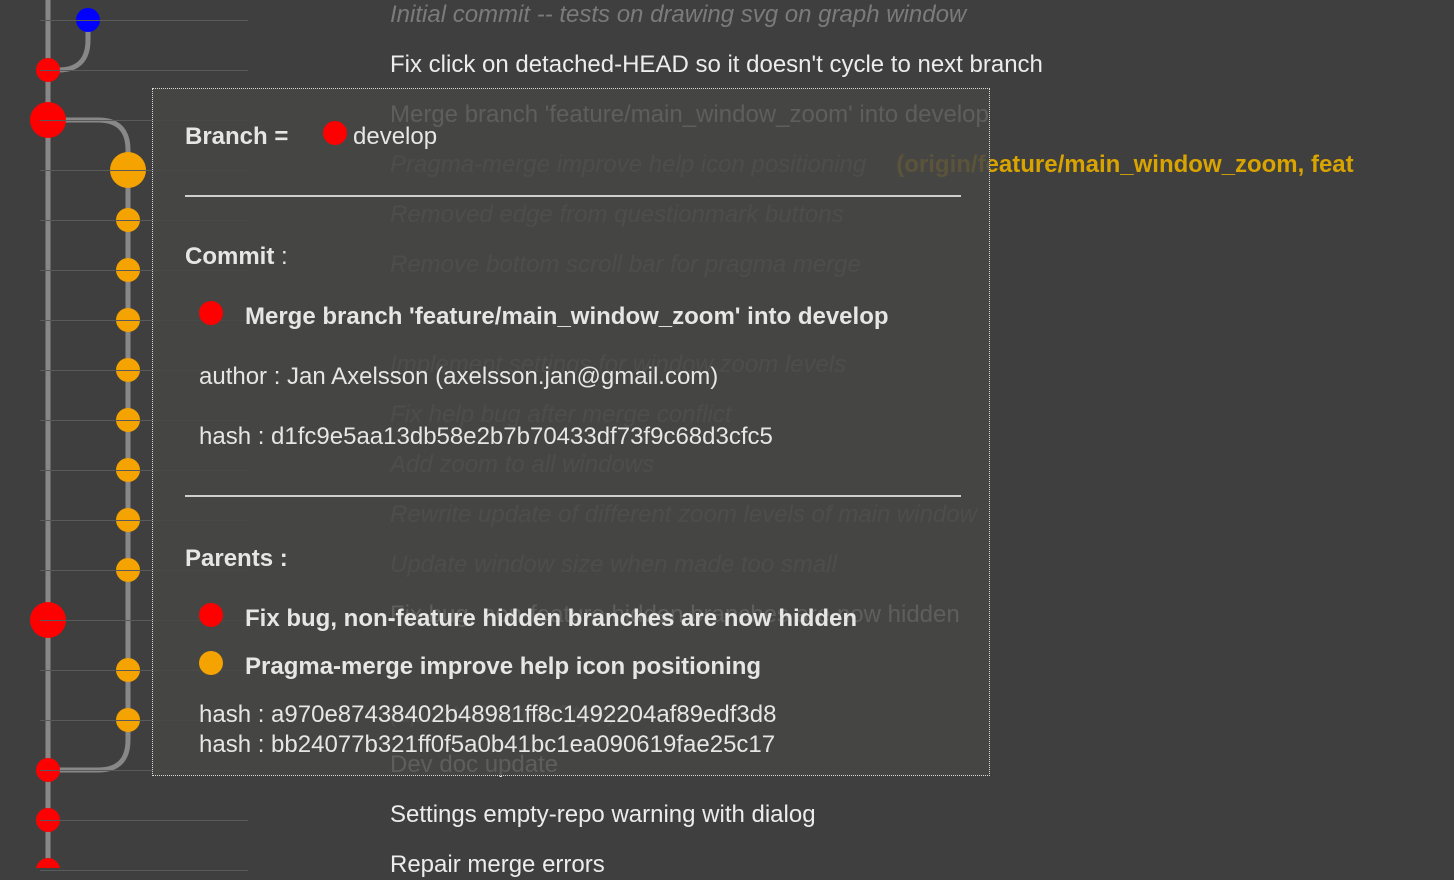 This screenshot has width=1454, height=880. I want to click on parents-label: Parents :, so click(236, 558).